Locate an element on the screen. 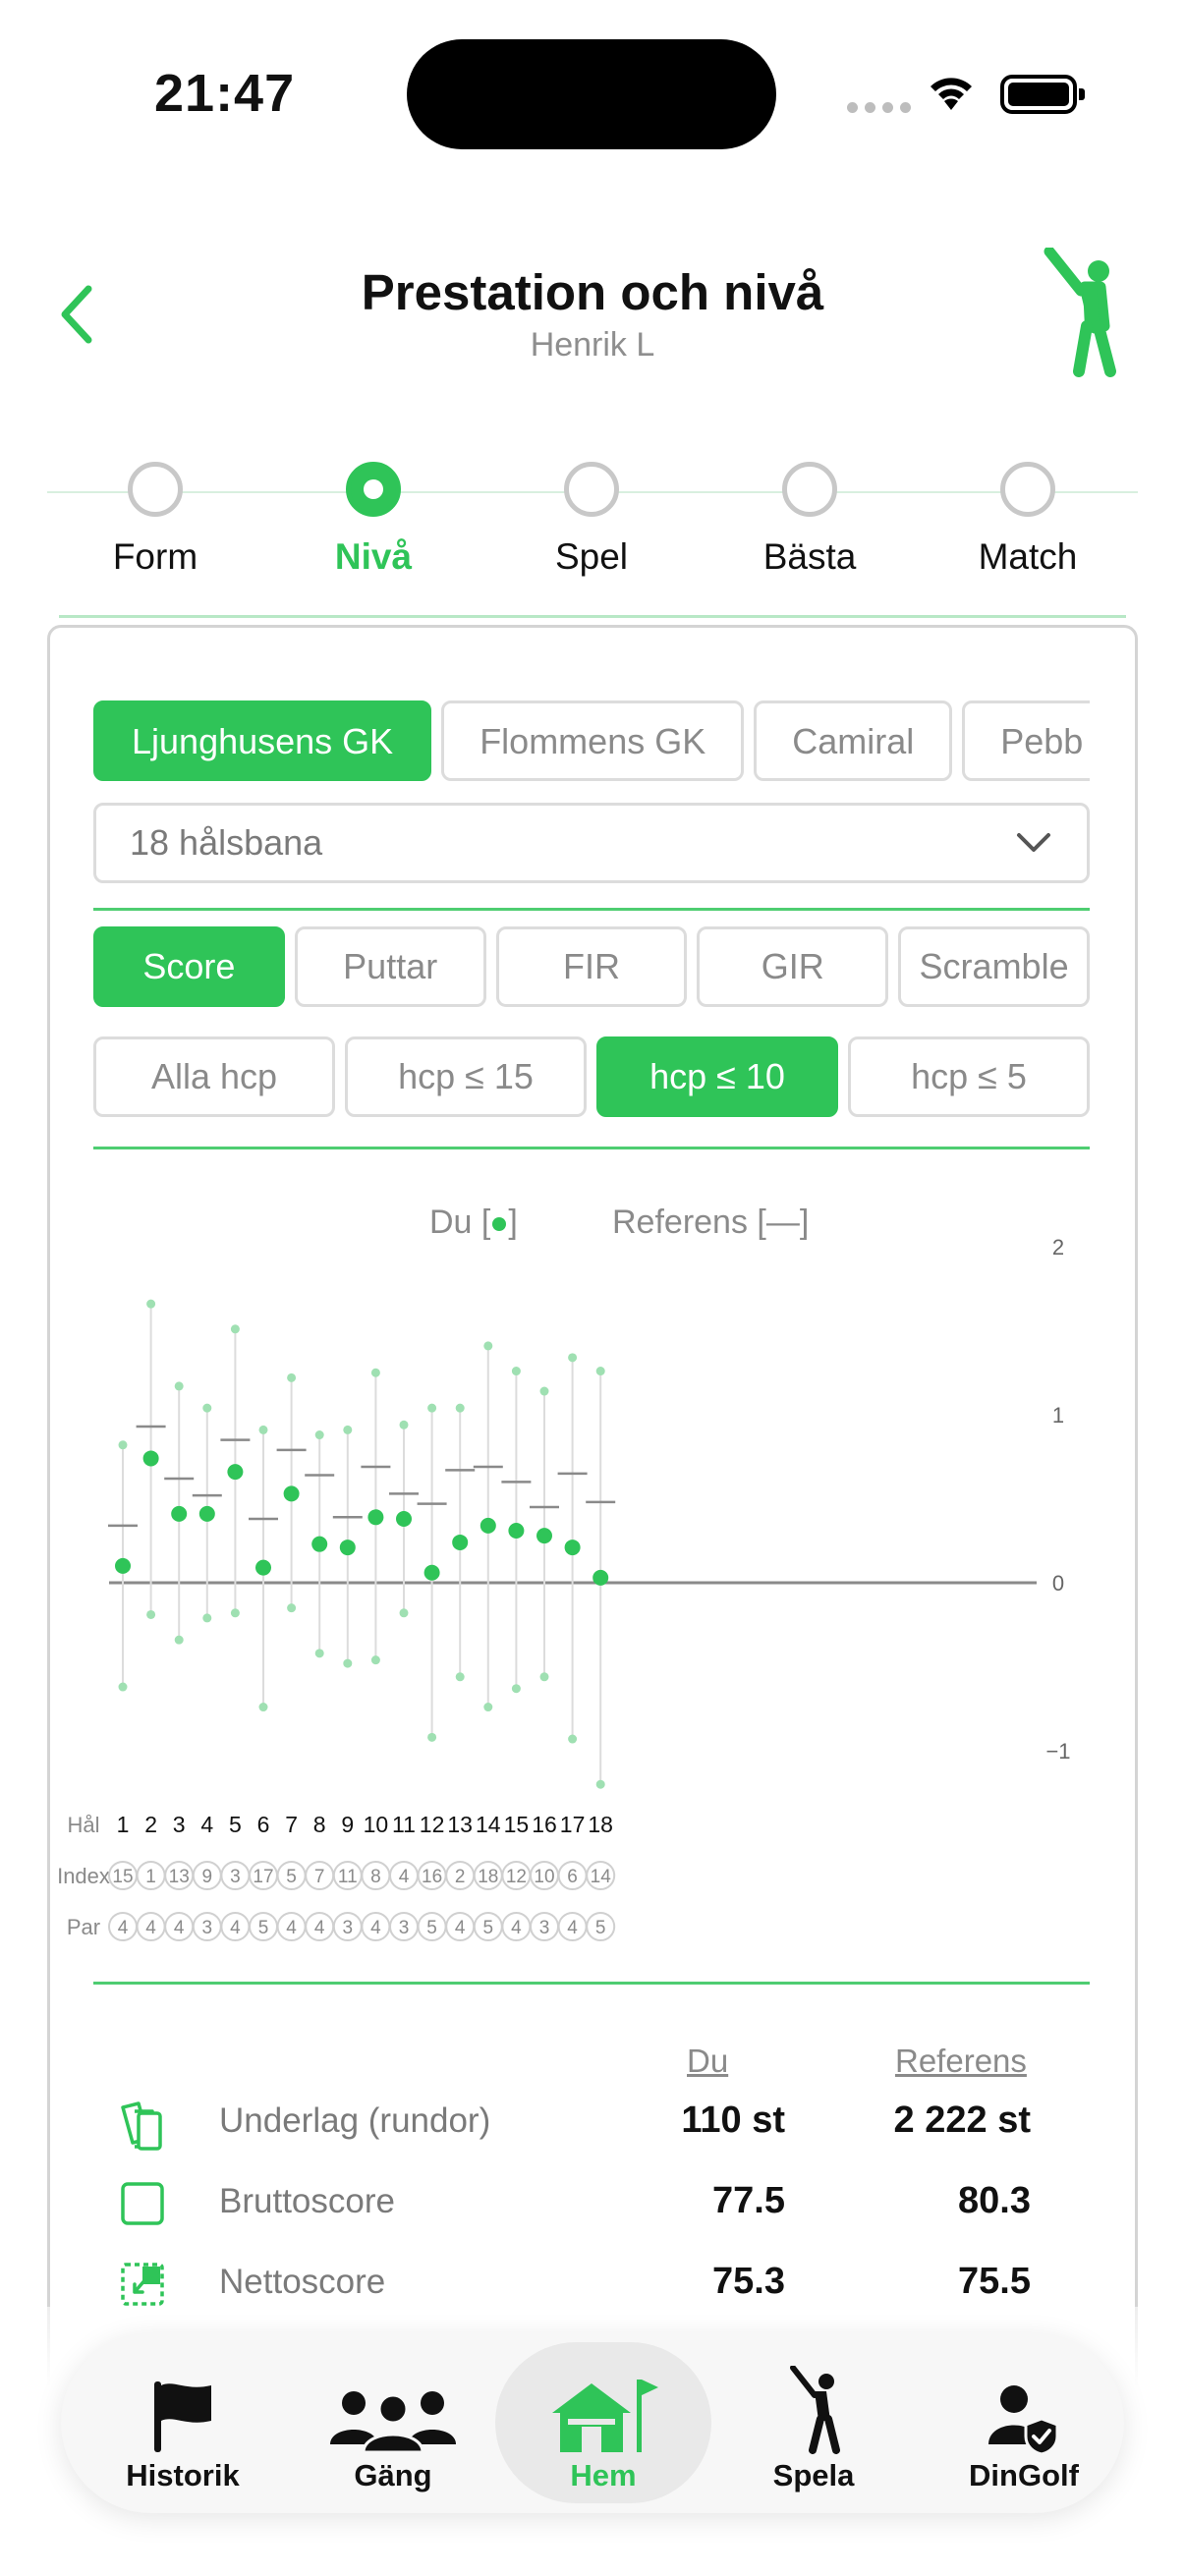 The height and width of the screenshot is (2576, 1185). home-icon is located at coordinates (605, 2416).